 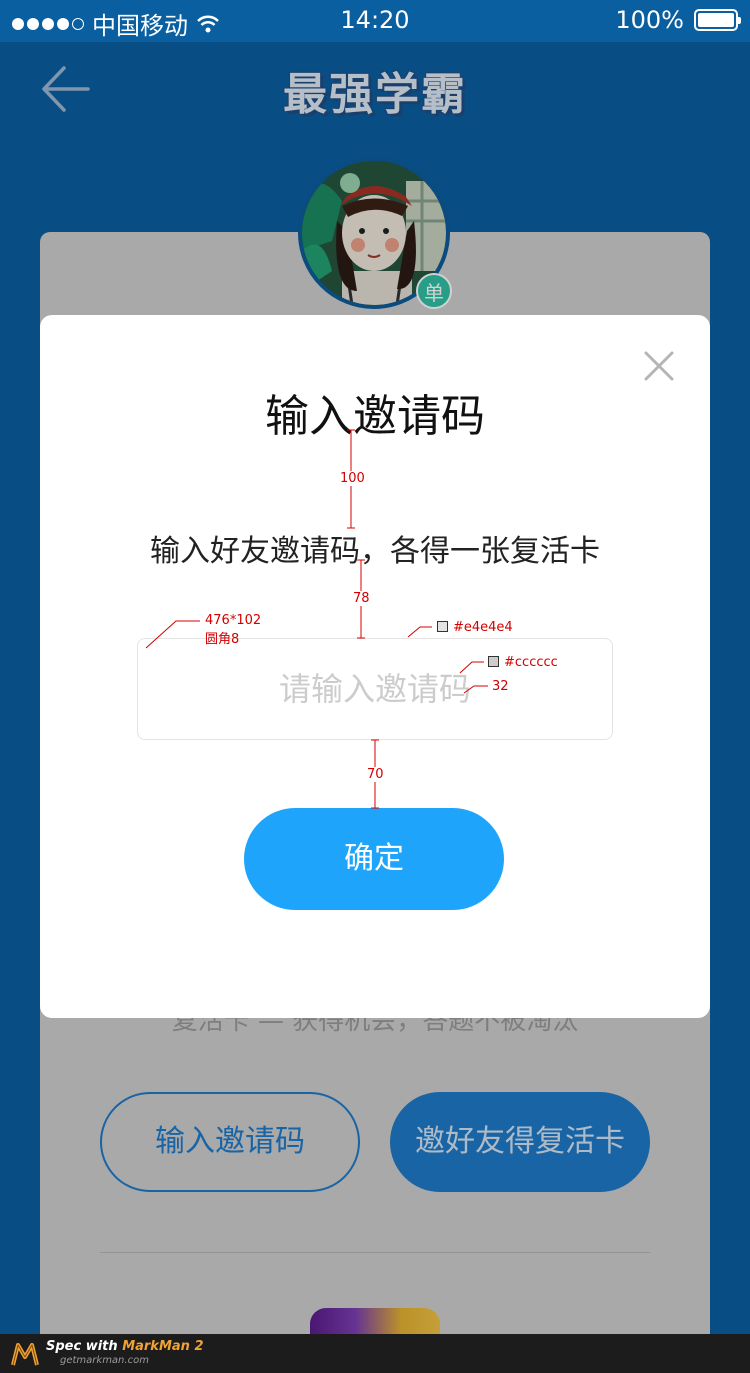 What do you see at coordinates (500, 686) in the screenshot?
I see `annotation-font-size: 32` at bounding box center [500, 686].